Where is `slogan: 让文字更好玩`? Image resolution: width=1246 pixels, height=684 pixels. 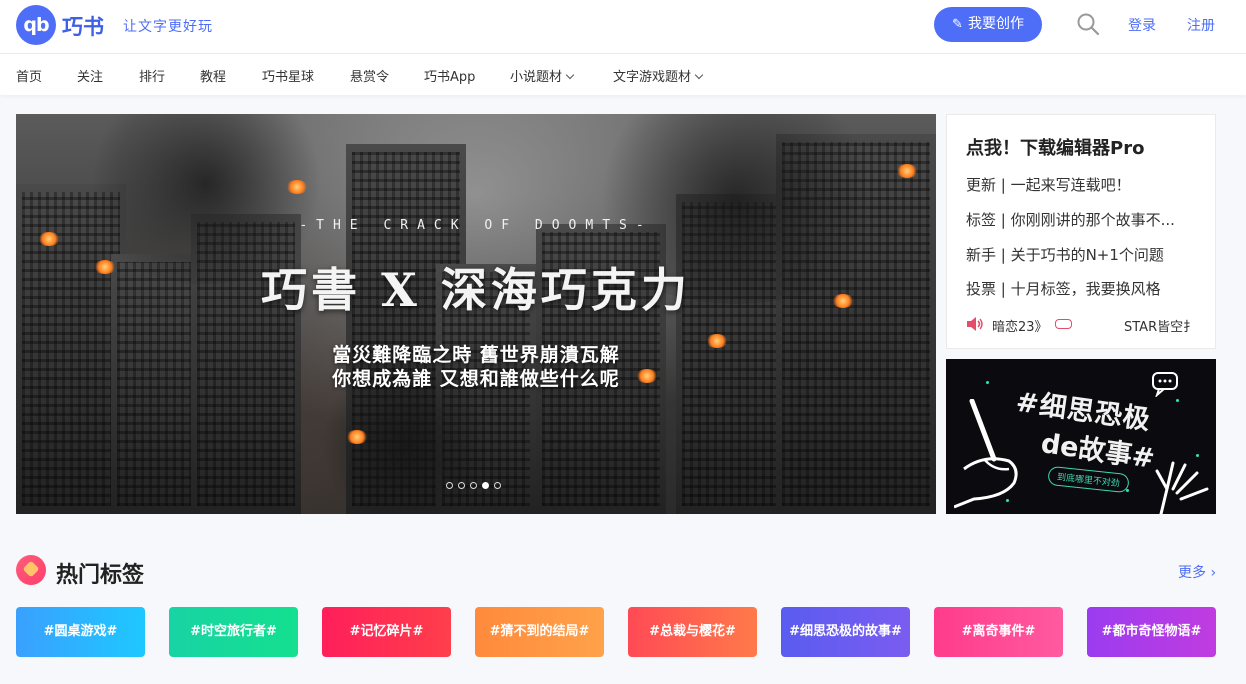 slogan: 让文字更好玩 is located at coordinates (168, 27).